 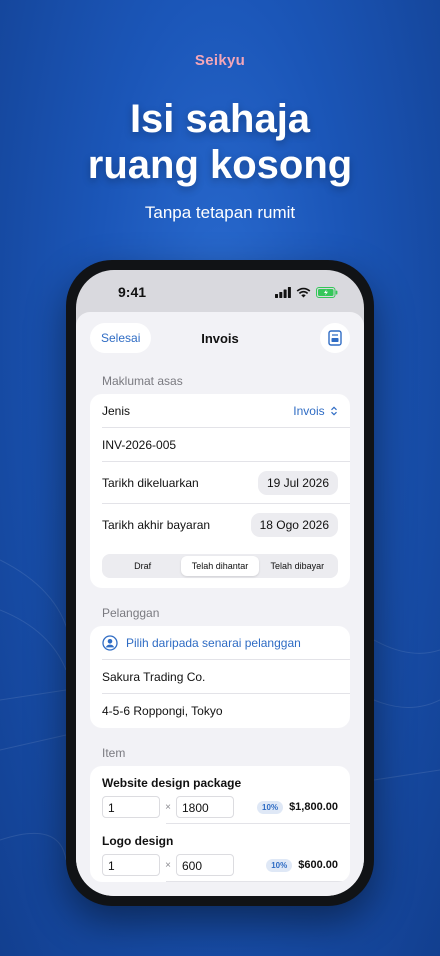 What do you see at coordinates (205, 807) in the screenshot?
I see `unit-price-field: 1800` at bounding box center [205, 807].